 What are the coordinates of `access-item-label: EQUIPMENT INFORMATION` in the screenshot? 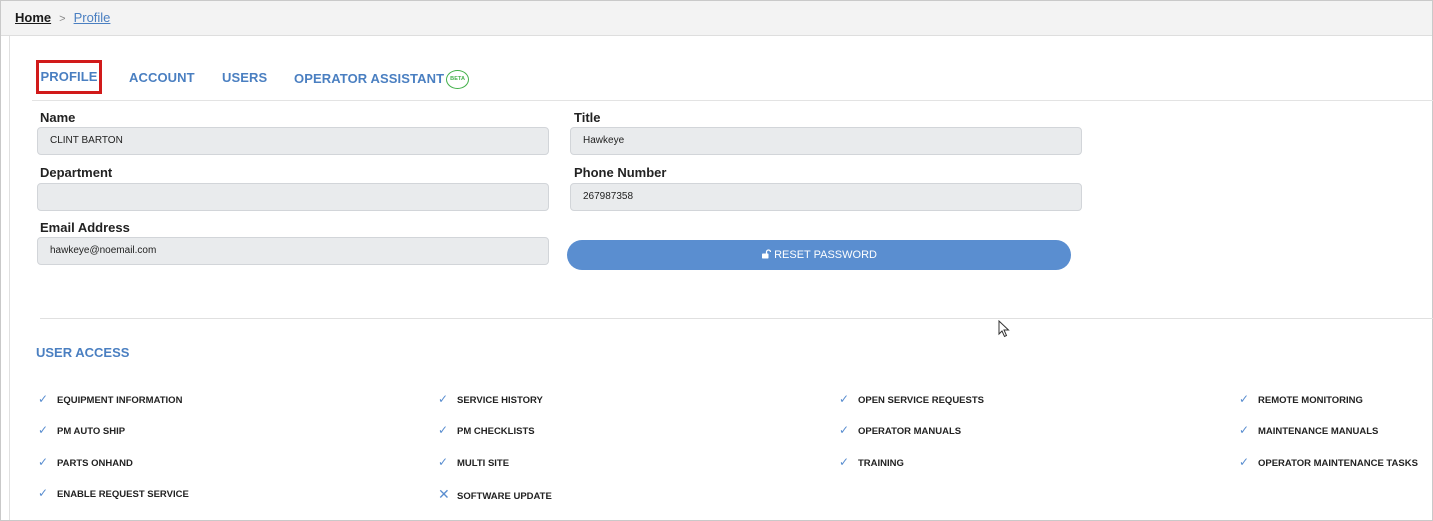 It's located at (120, 400).